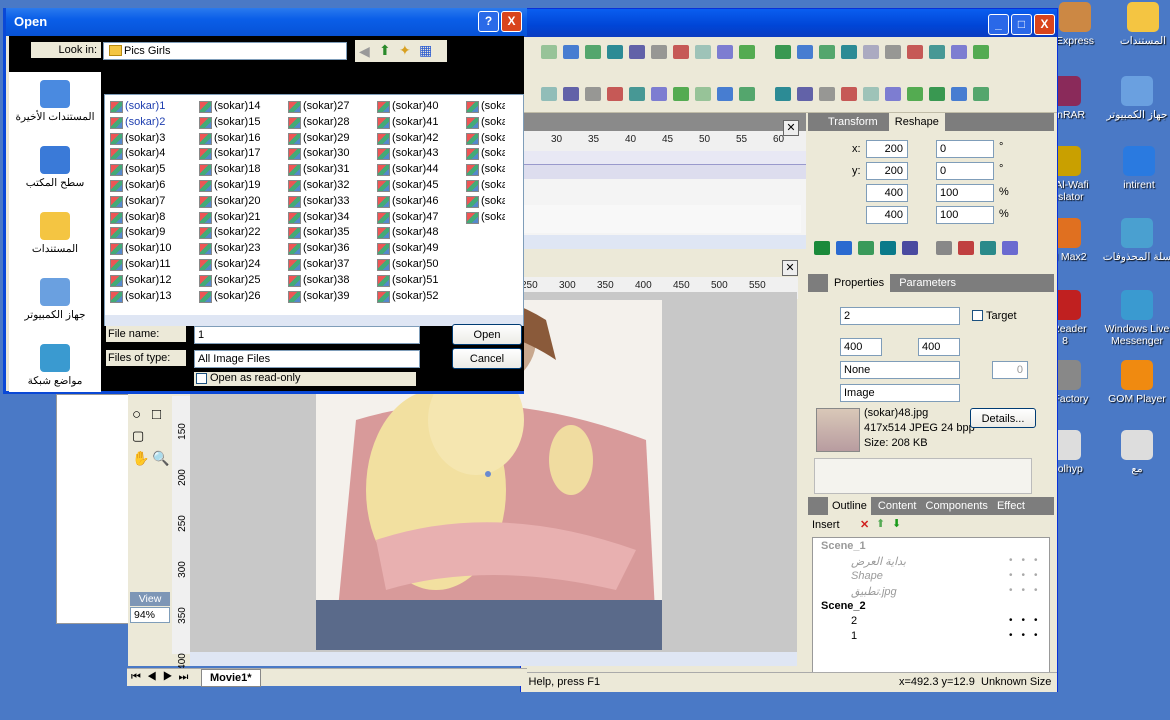  Describe the element at coordinates (160, 458) in the screenshot. I see `zoom-tool-icon: 🔍` at that location.